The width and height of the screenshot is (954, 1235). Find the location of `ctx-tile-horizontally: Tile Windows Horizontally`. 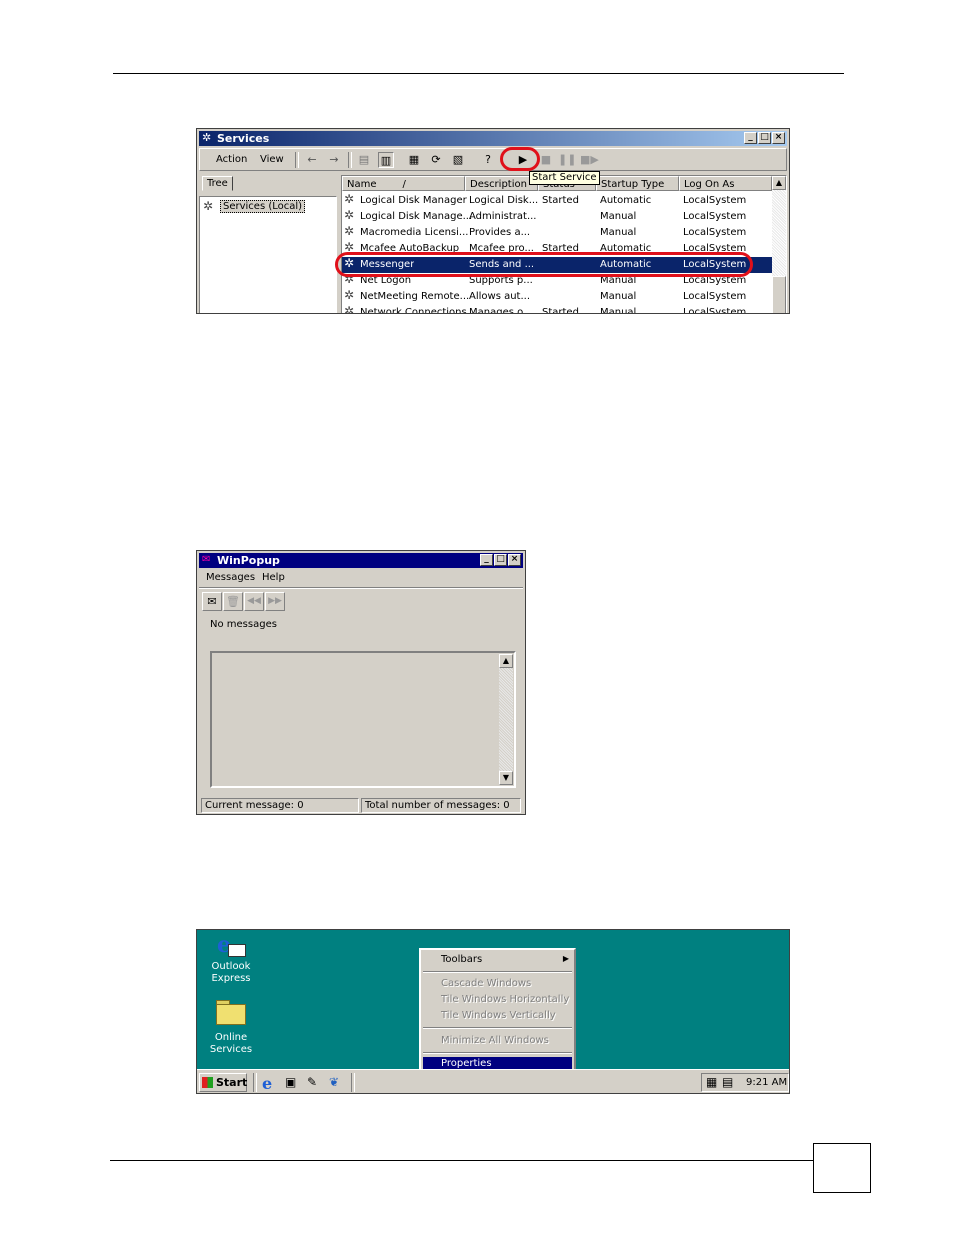

ctx-tile-horizontally: Tile Windows Horizontally is located at coordinates (505, 1000).